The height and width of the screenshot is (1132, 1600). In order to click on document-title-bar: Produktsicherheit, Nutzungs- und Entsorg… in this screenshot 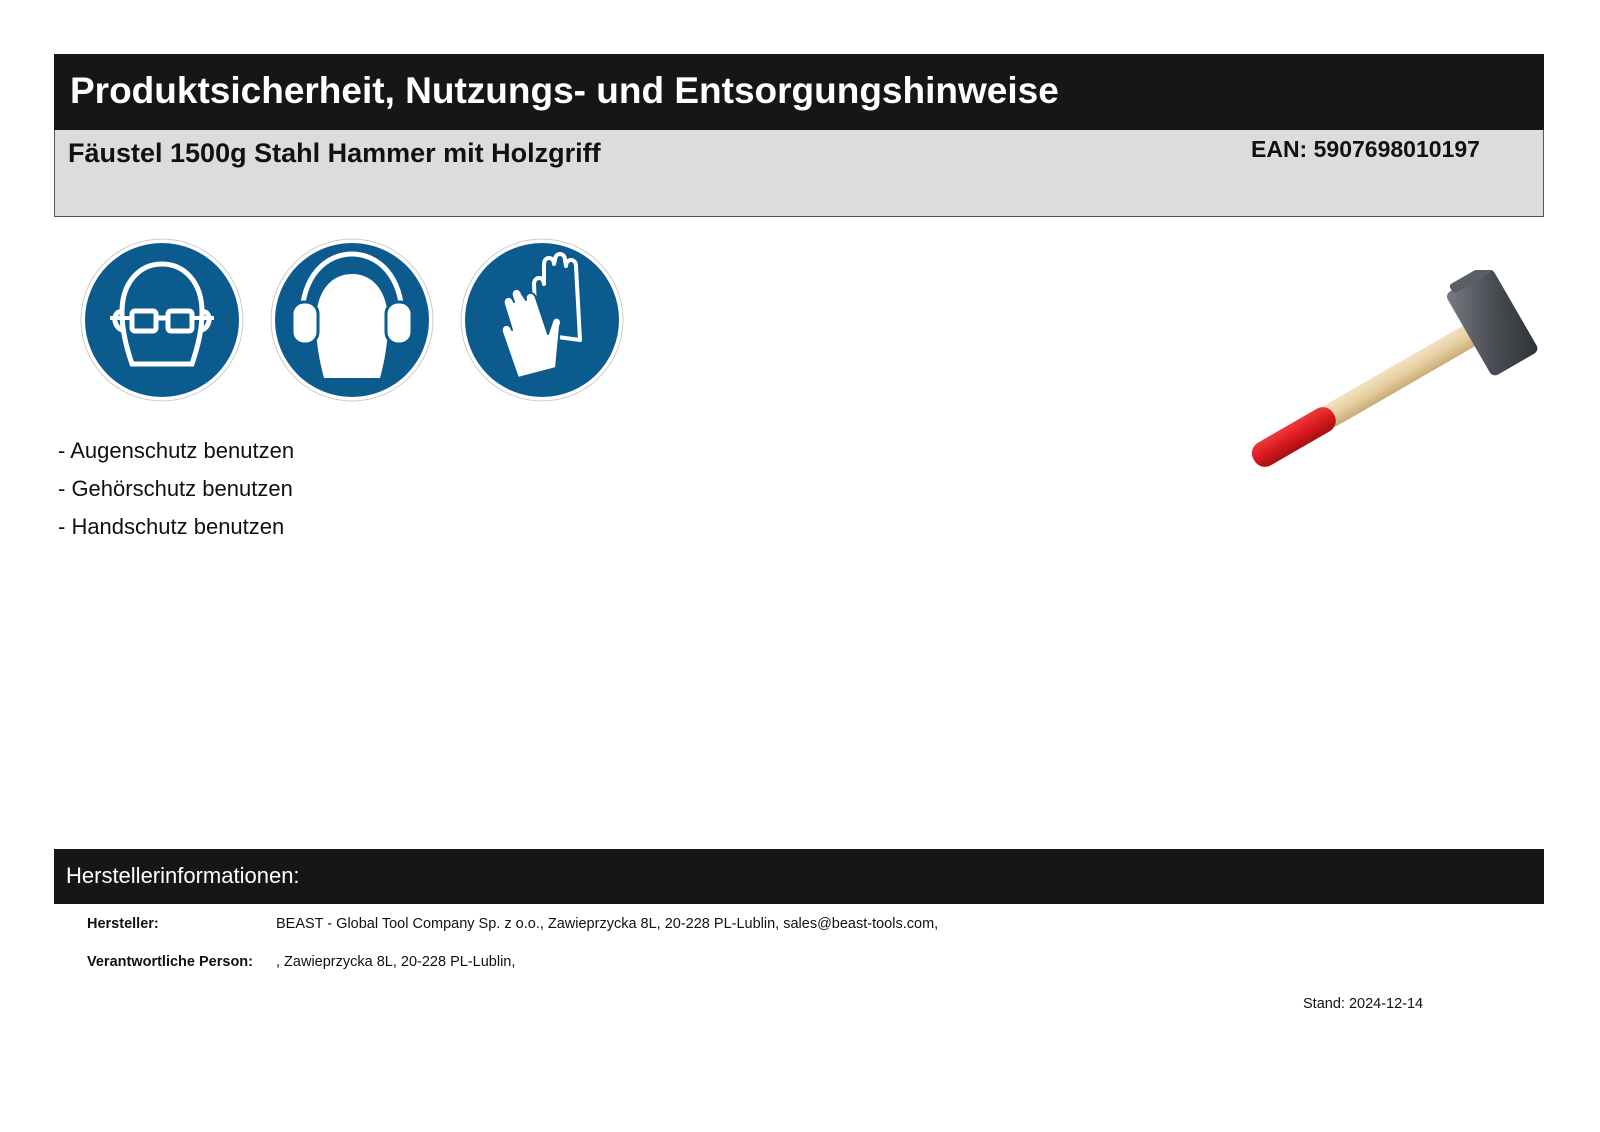, I will do `click(799, 92)`.